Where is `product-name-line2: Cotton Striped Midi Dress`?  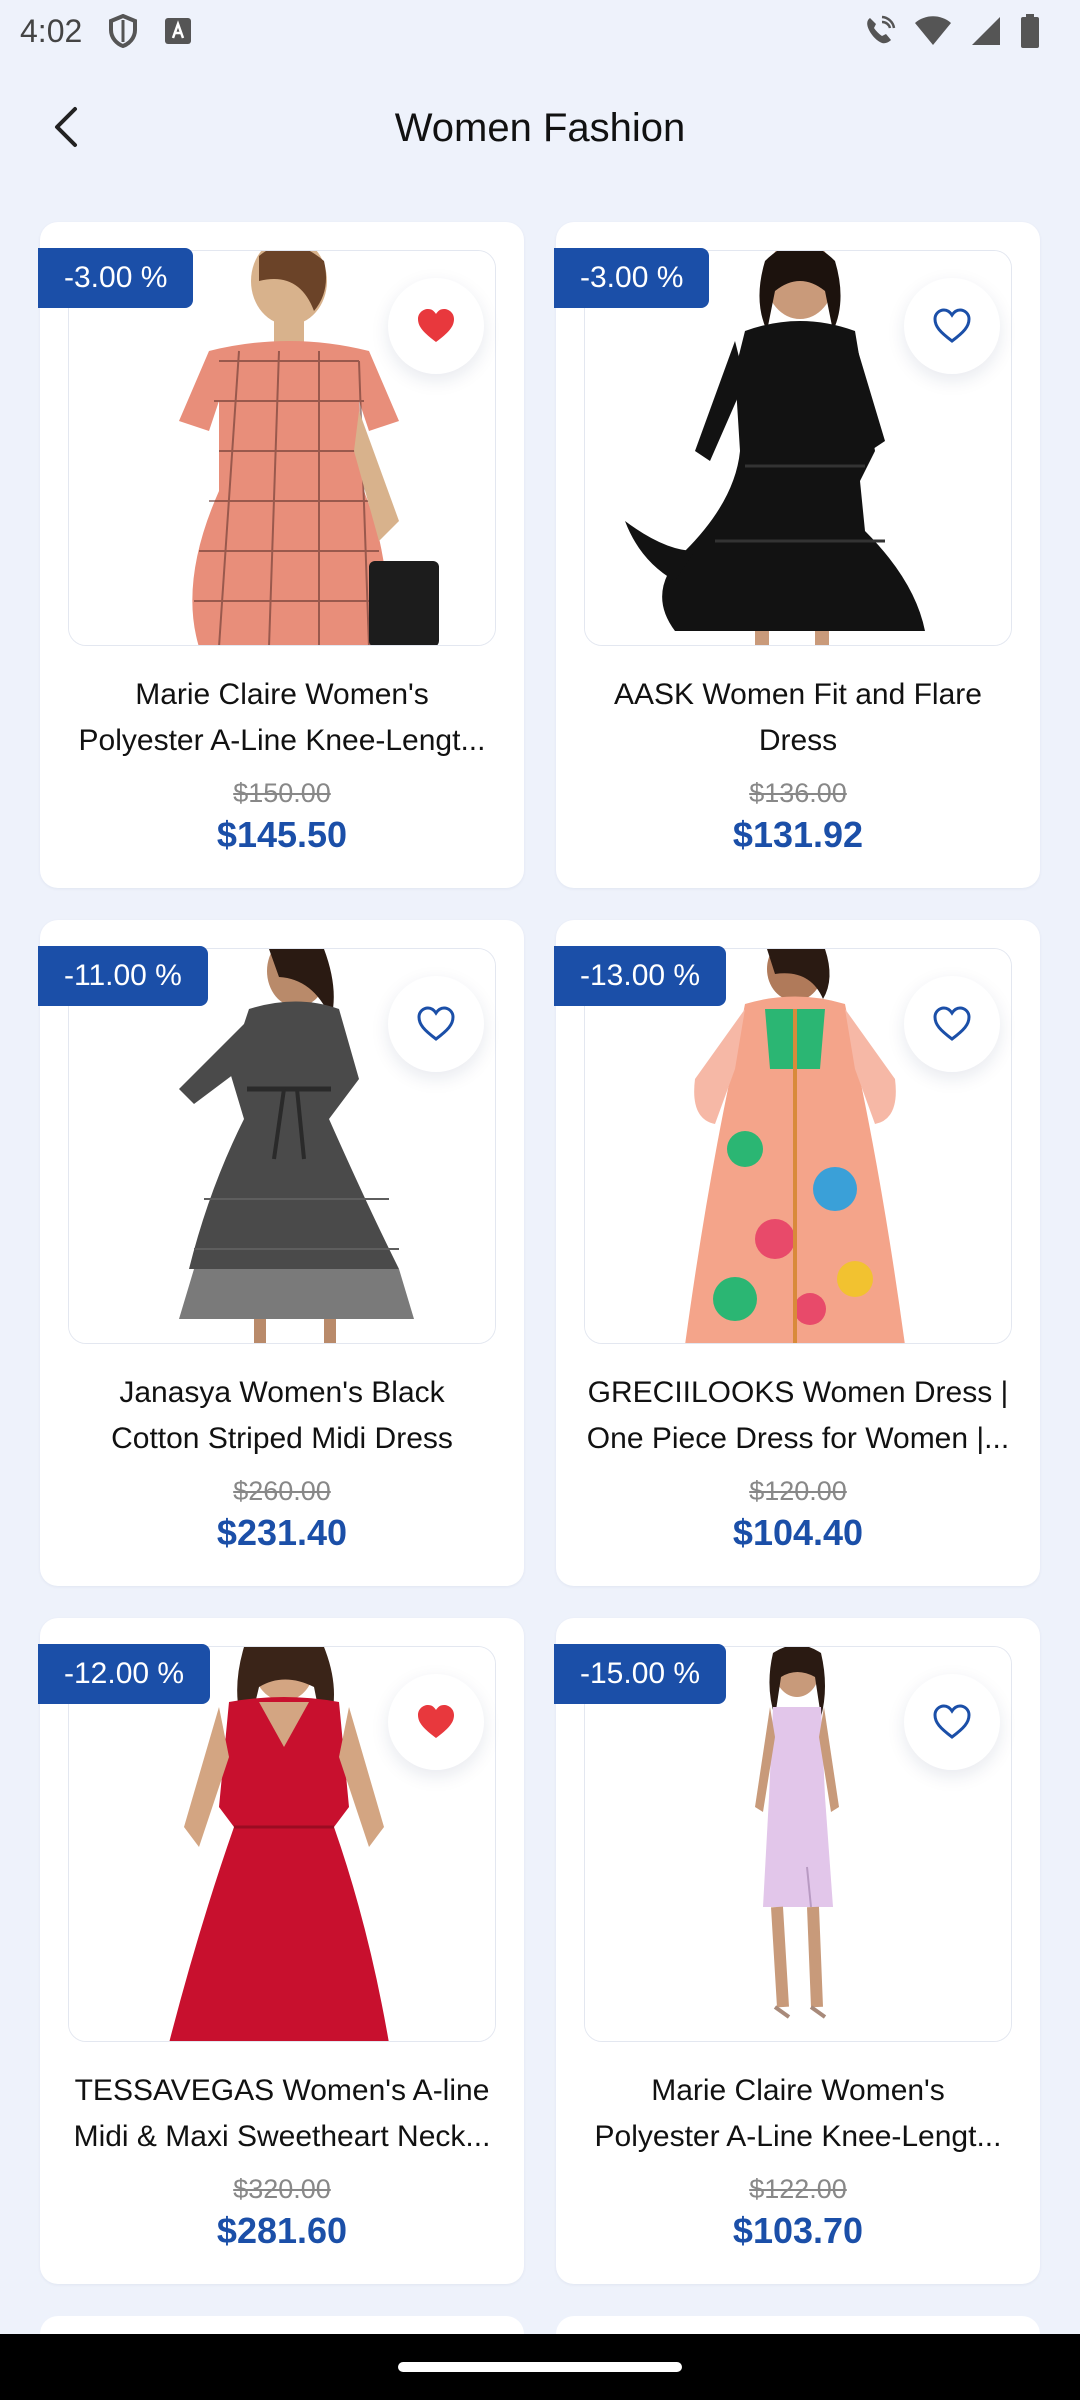 product-name-line2: Cotton Striped Midi Dress is located at coordinates (282, 1438).